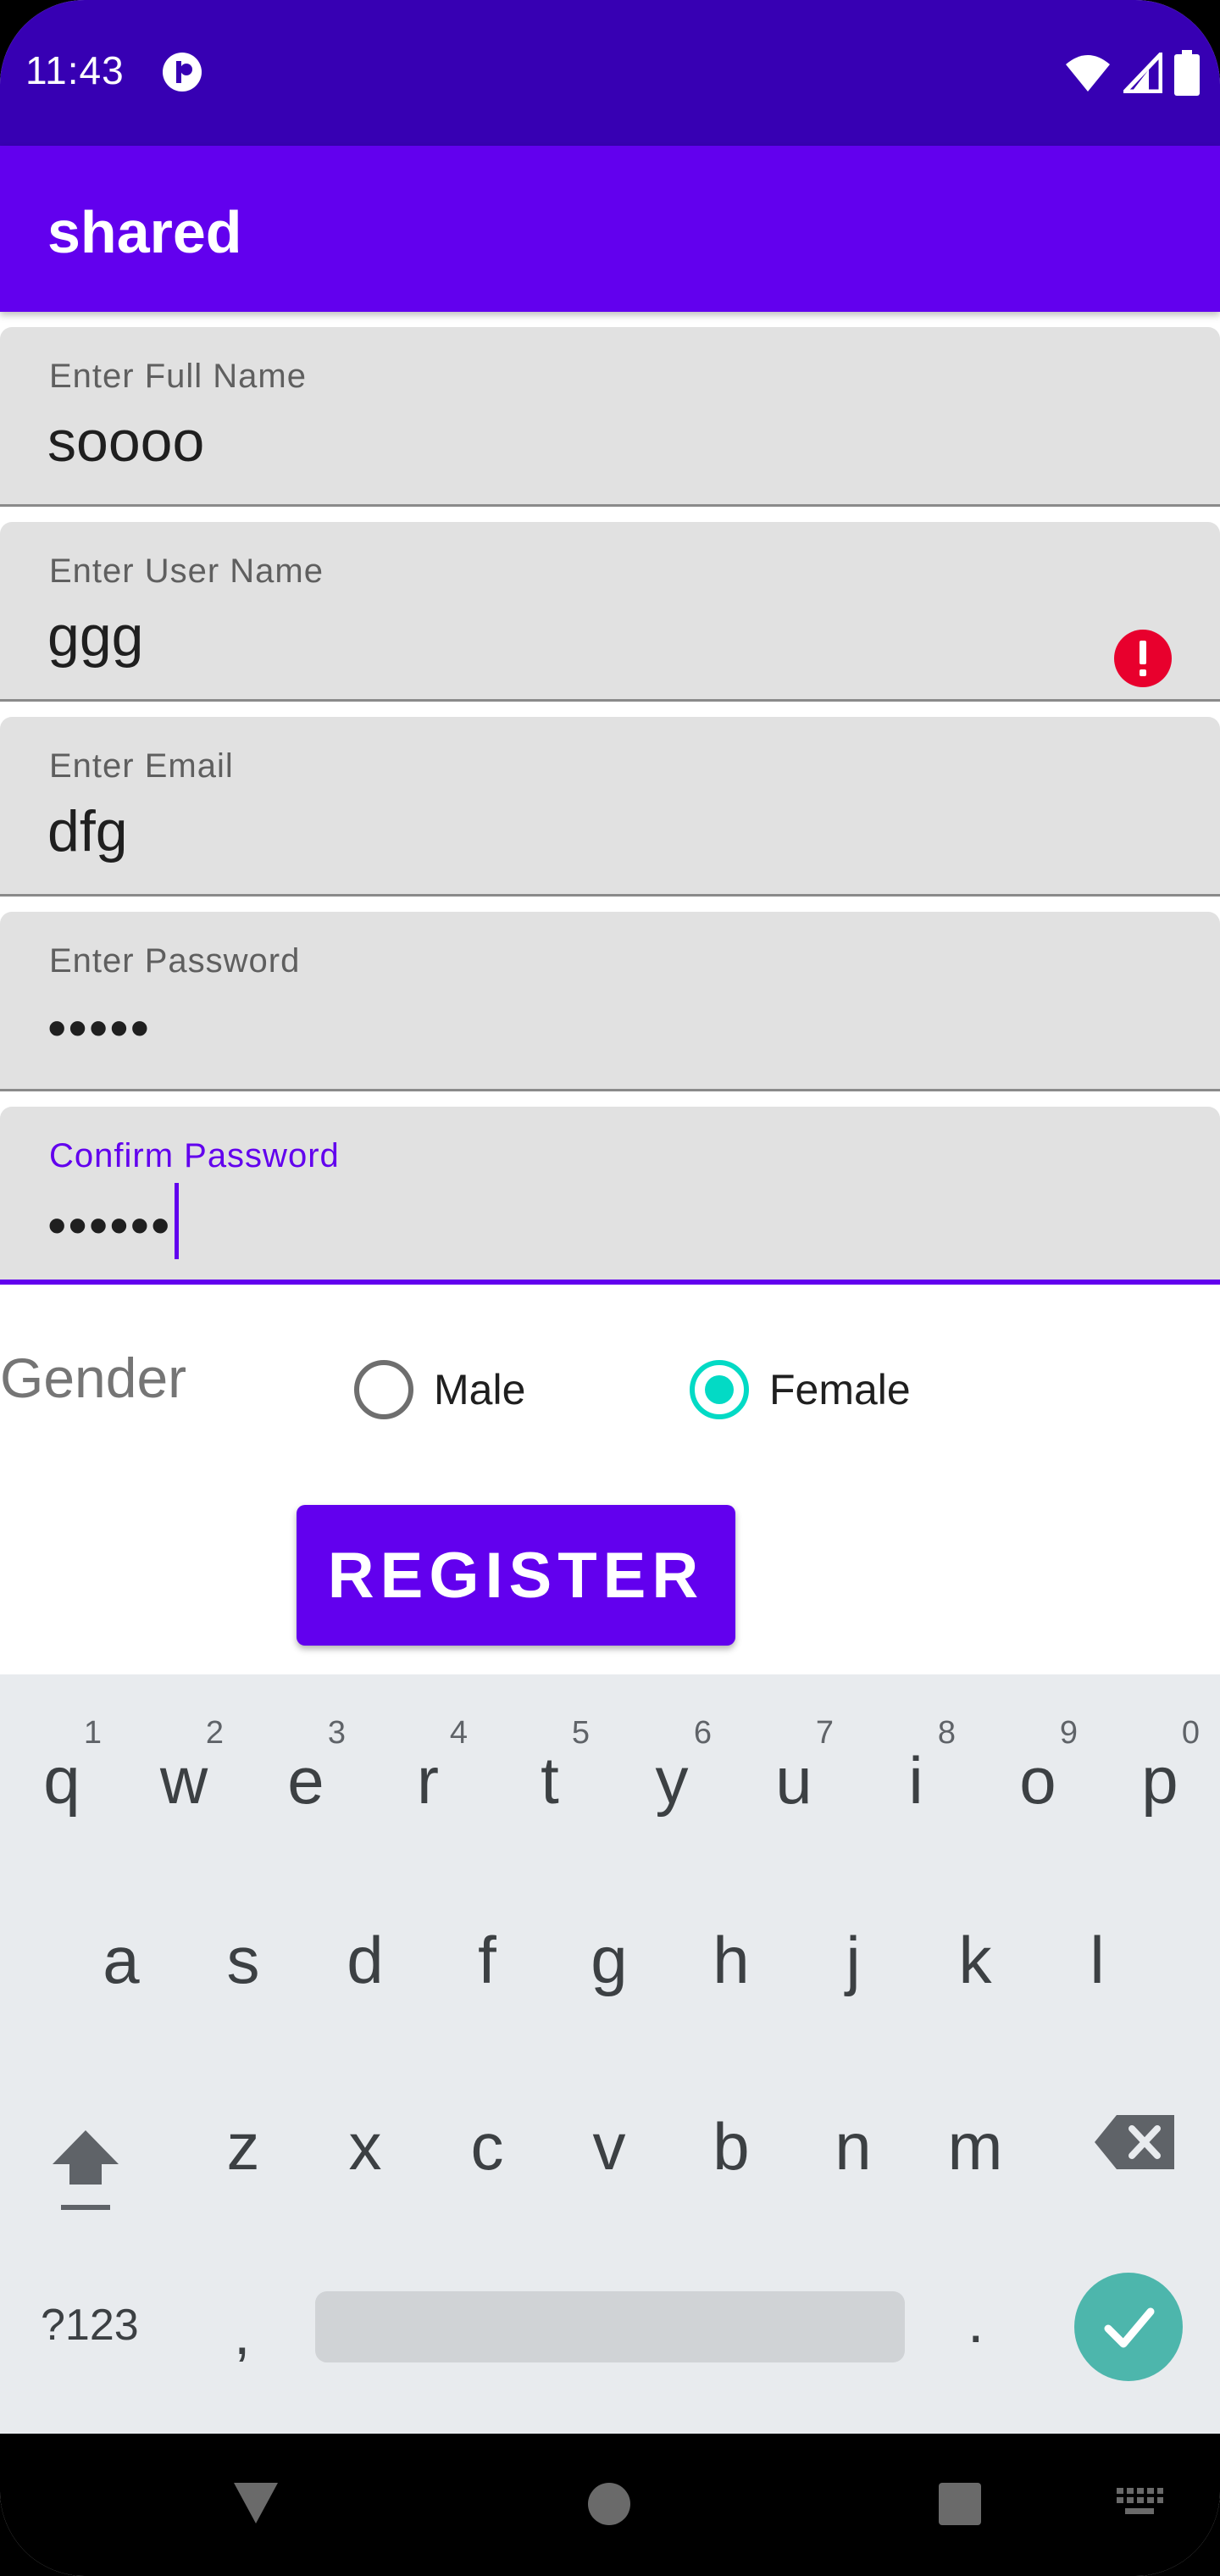 The width and height of the screenshot is (1220, 2576). Describe the element at coordinates (383, 1389) in the screenshot. I see `radio-male-circle` at that location.